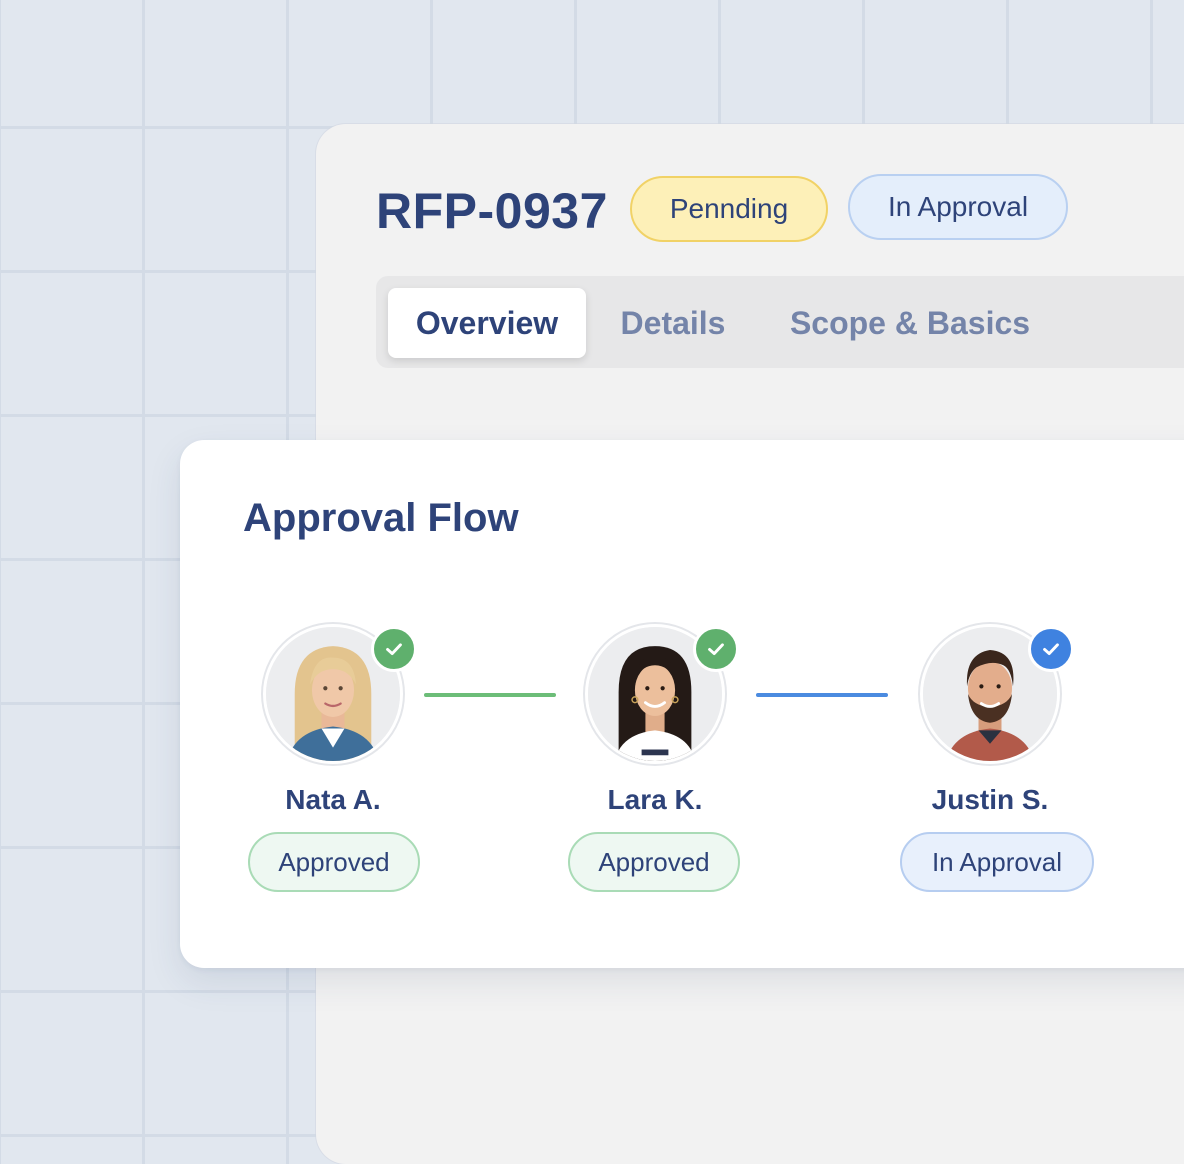 This screenshot has height=1164, width=1184. What do you see at coordinates (990, 799) in the screenshot?
I see `approver-name: Justin S.` at bounding box center [990, 799].